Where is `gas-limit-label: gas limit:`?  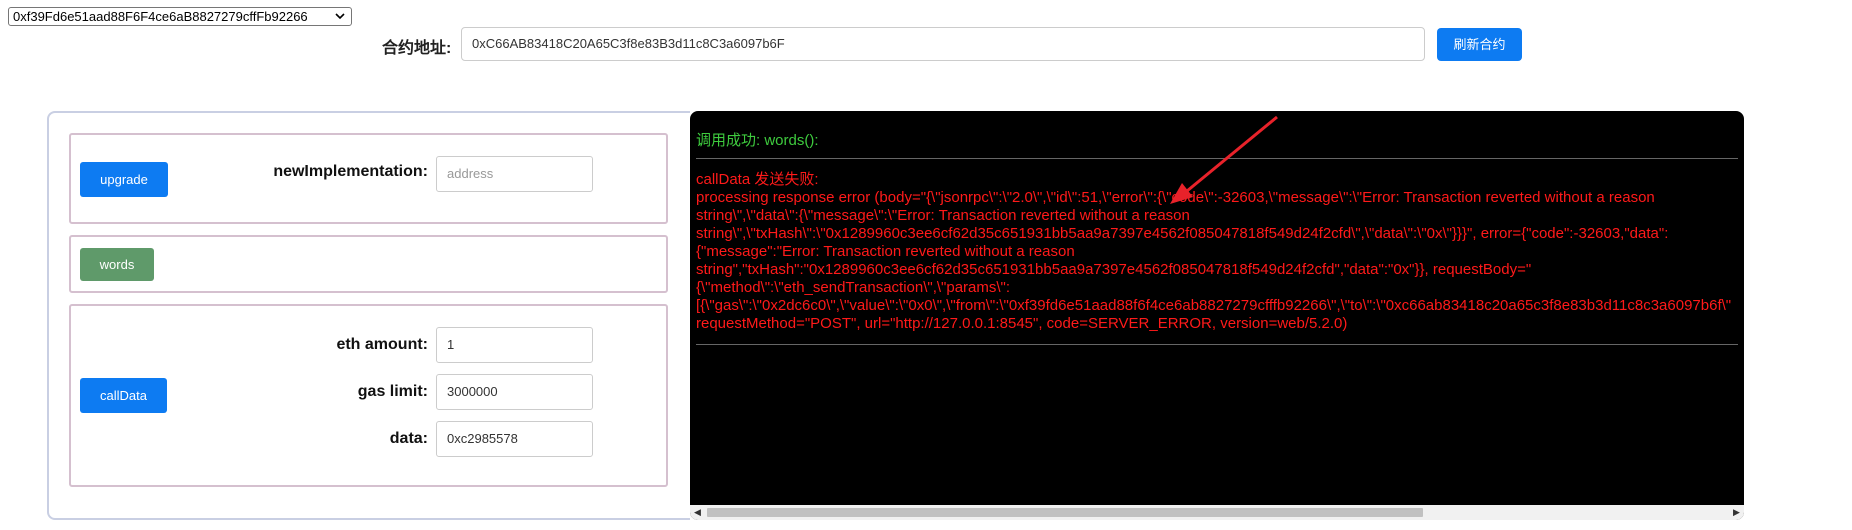 gas-limit-label: gas limit: is located at coordinates (392, 391).